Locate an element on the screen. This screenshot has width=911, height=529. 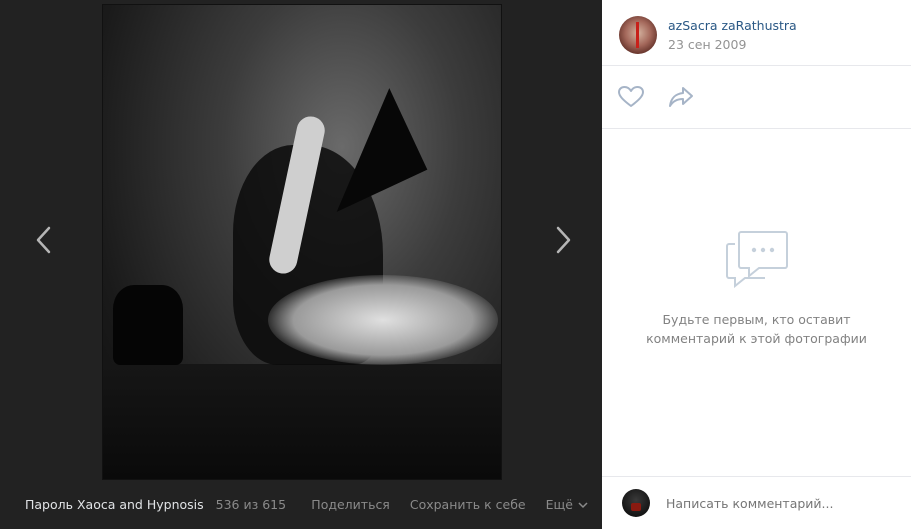
empty-comments-line1: Будьте первым, кто оставит is located at coordinates (756, 319).